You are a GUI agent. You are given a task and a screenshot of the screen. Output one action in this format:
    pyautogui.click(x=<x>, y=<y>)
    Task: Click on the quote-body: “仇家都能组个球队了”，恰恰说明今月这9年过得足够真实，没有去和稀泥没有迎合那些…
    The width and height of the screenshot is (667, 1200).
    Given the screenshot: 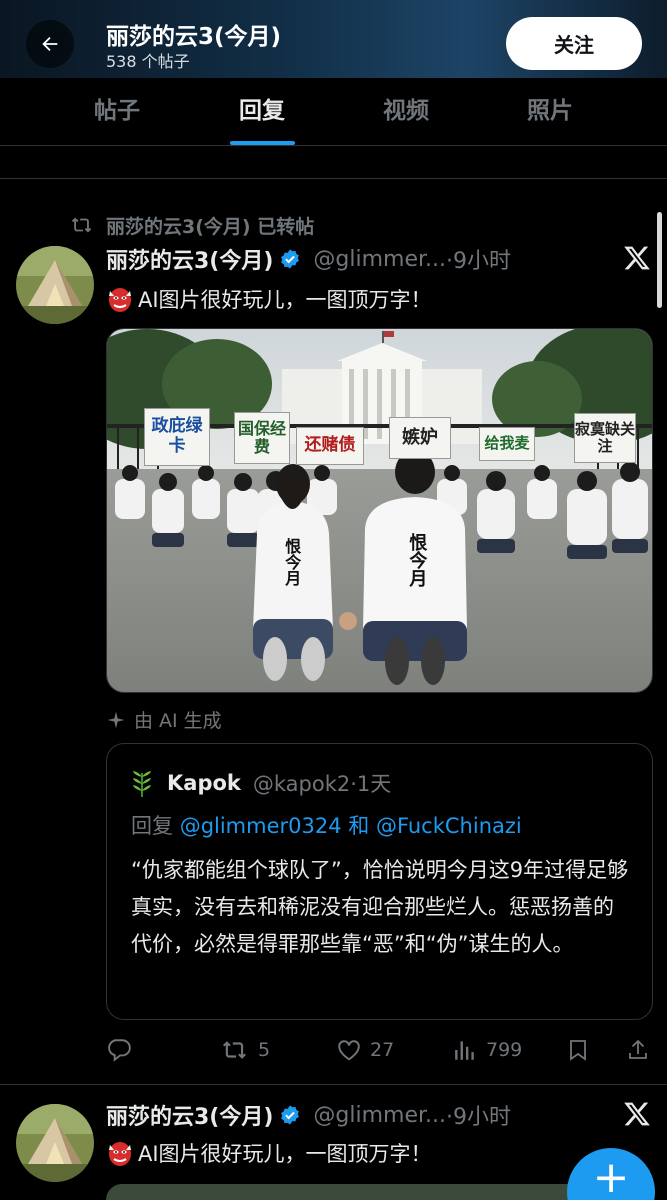 What is the action you would take?
    pyautogui.click(x=380, y=907)
    